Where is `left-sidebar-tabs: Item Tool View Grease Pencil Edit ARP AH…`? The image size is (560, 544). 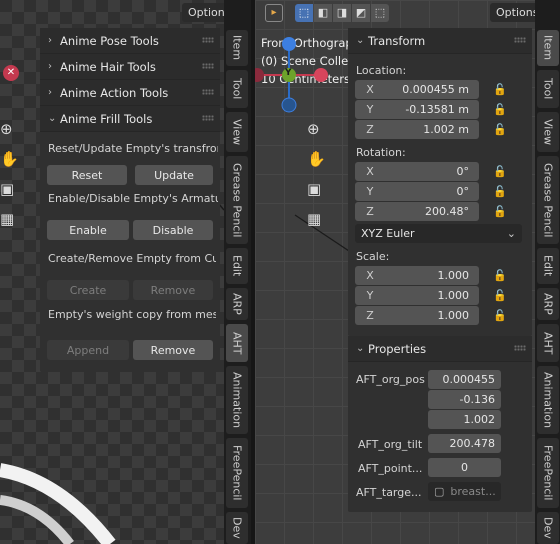 left-sidebar-tabs: Item Tool View Grease Pencil Edit ARP AH… is located at coordinates (237, 272).